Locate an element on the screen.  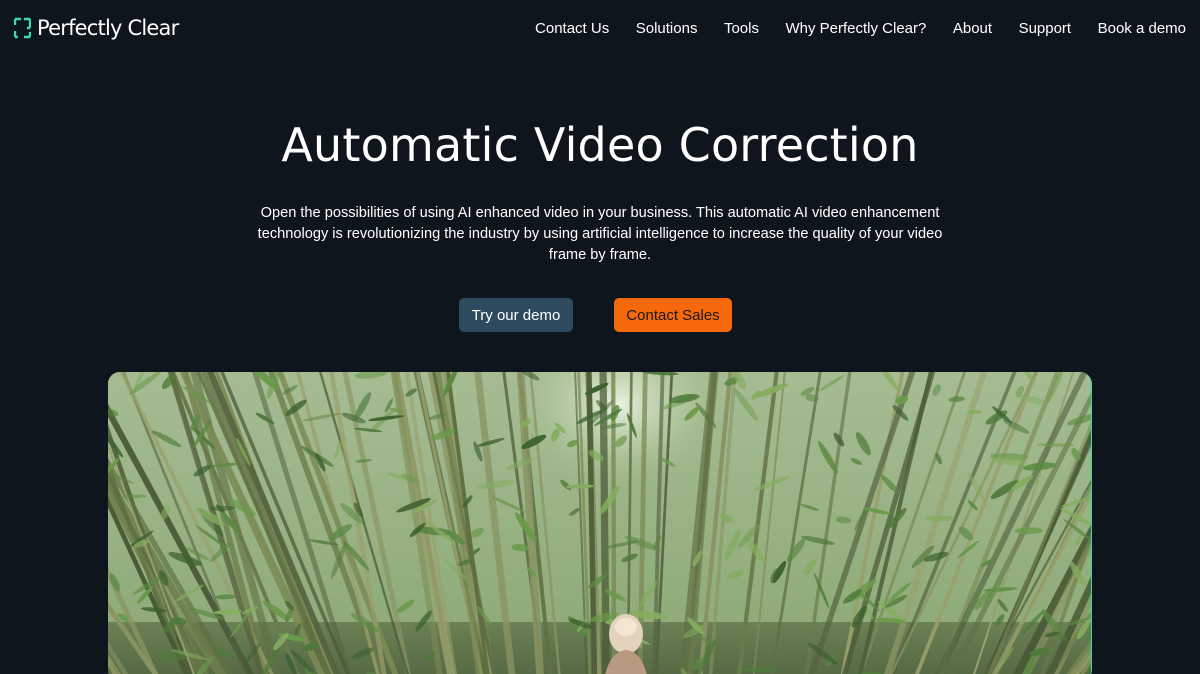
nav-contact-us: Contact Us is located at coordinates (572, 28).